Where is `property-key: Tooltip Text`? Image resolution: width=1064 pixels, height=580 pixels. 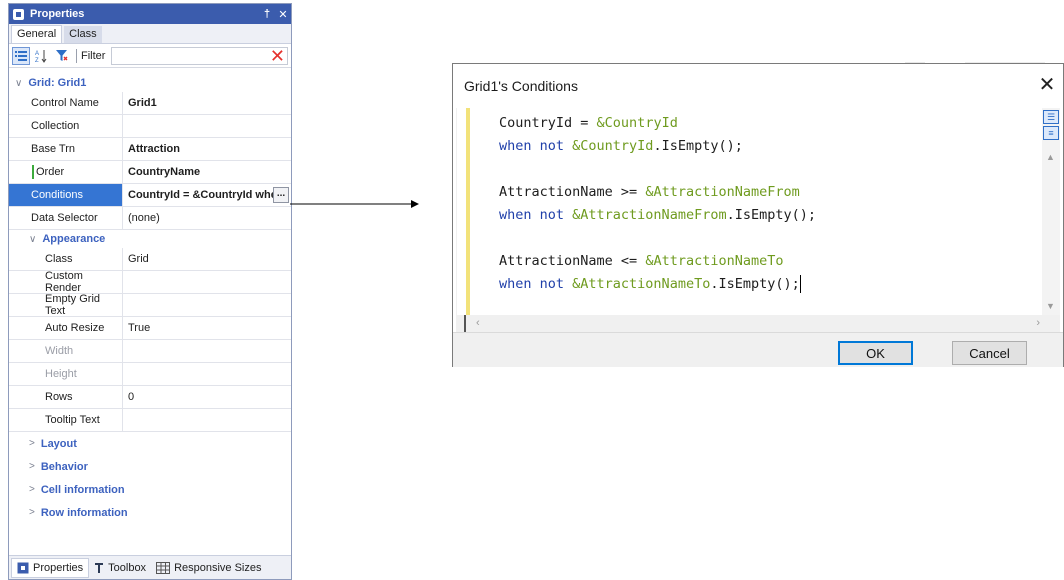
property-key: Tooltip Text is located at coordinates (66, 420).